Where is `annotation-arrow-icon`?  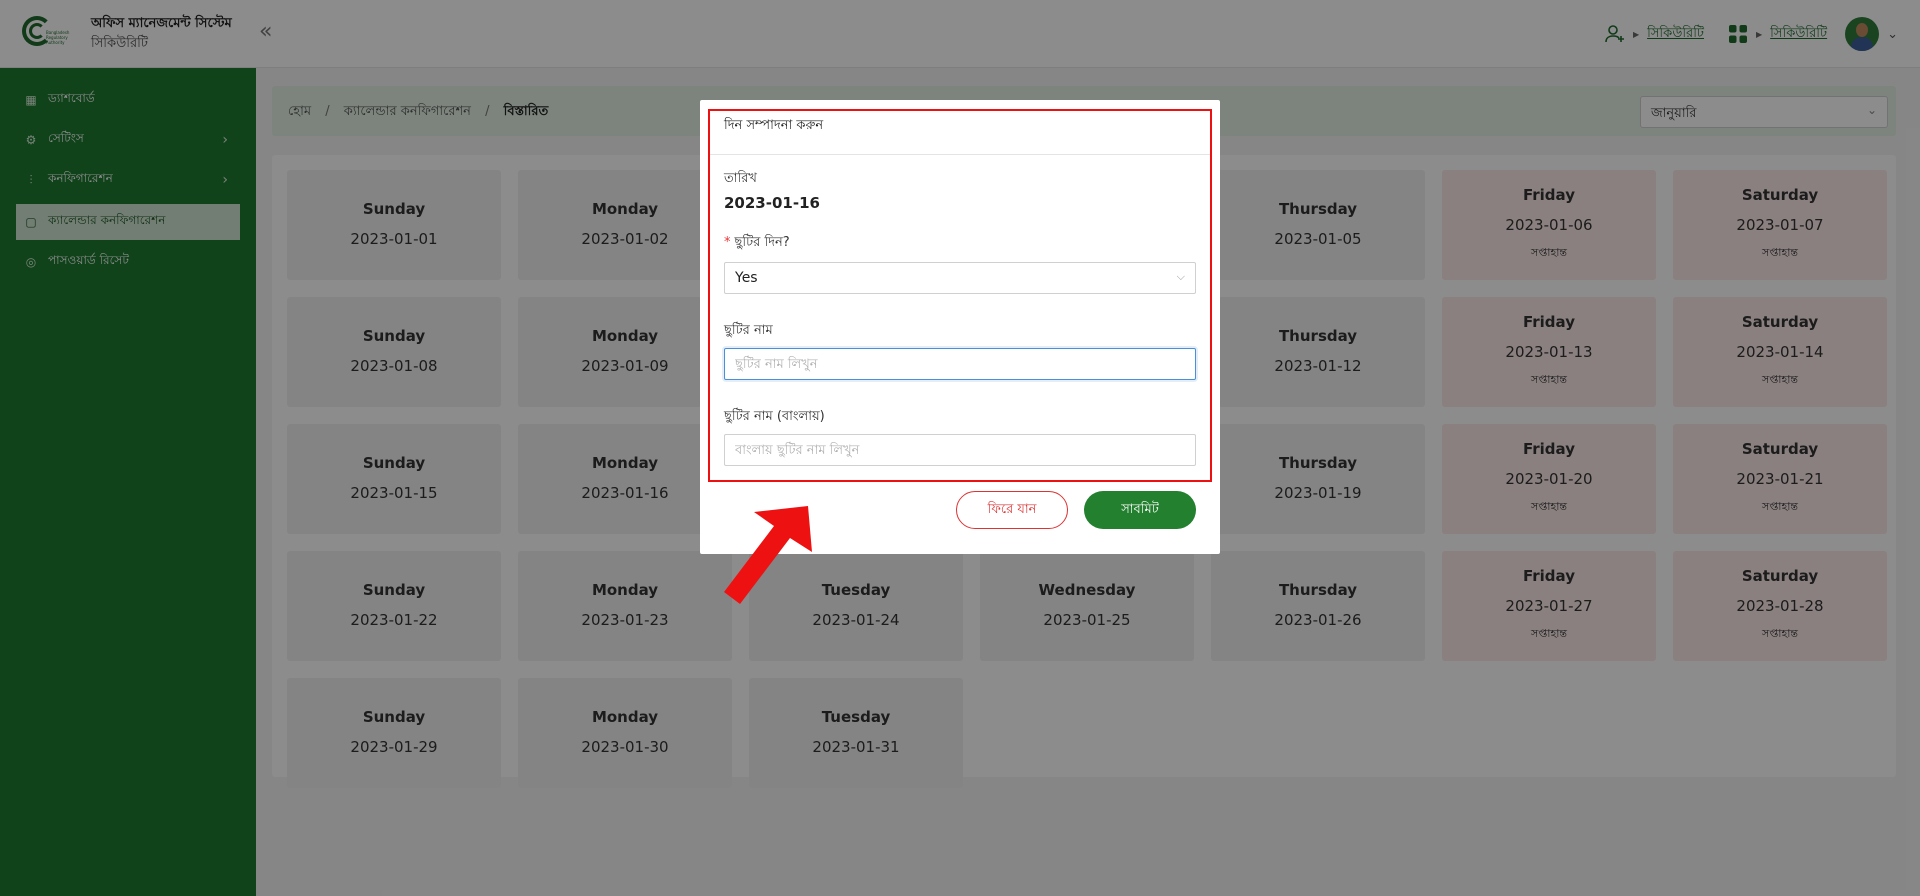
annotation-arrow-icon is located at coordinates (768, 555).